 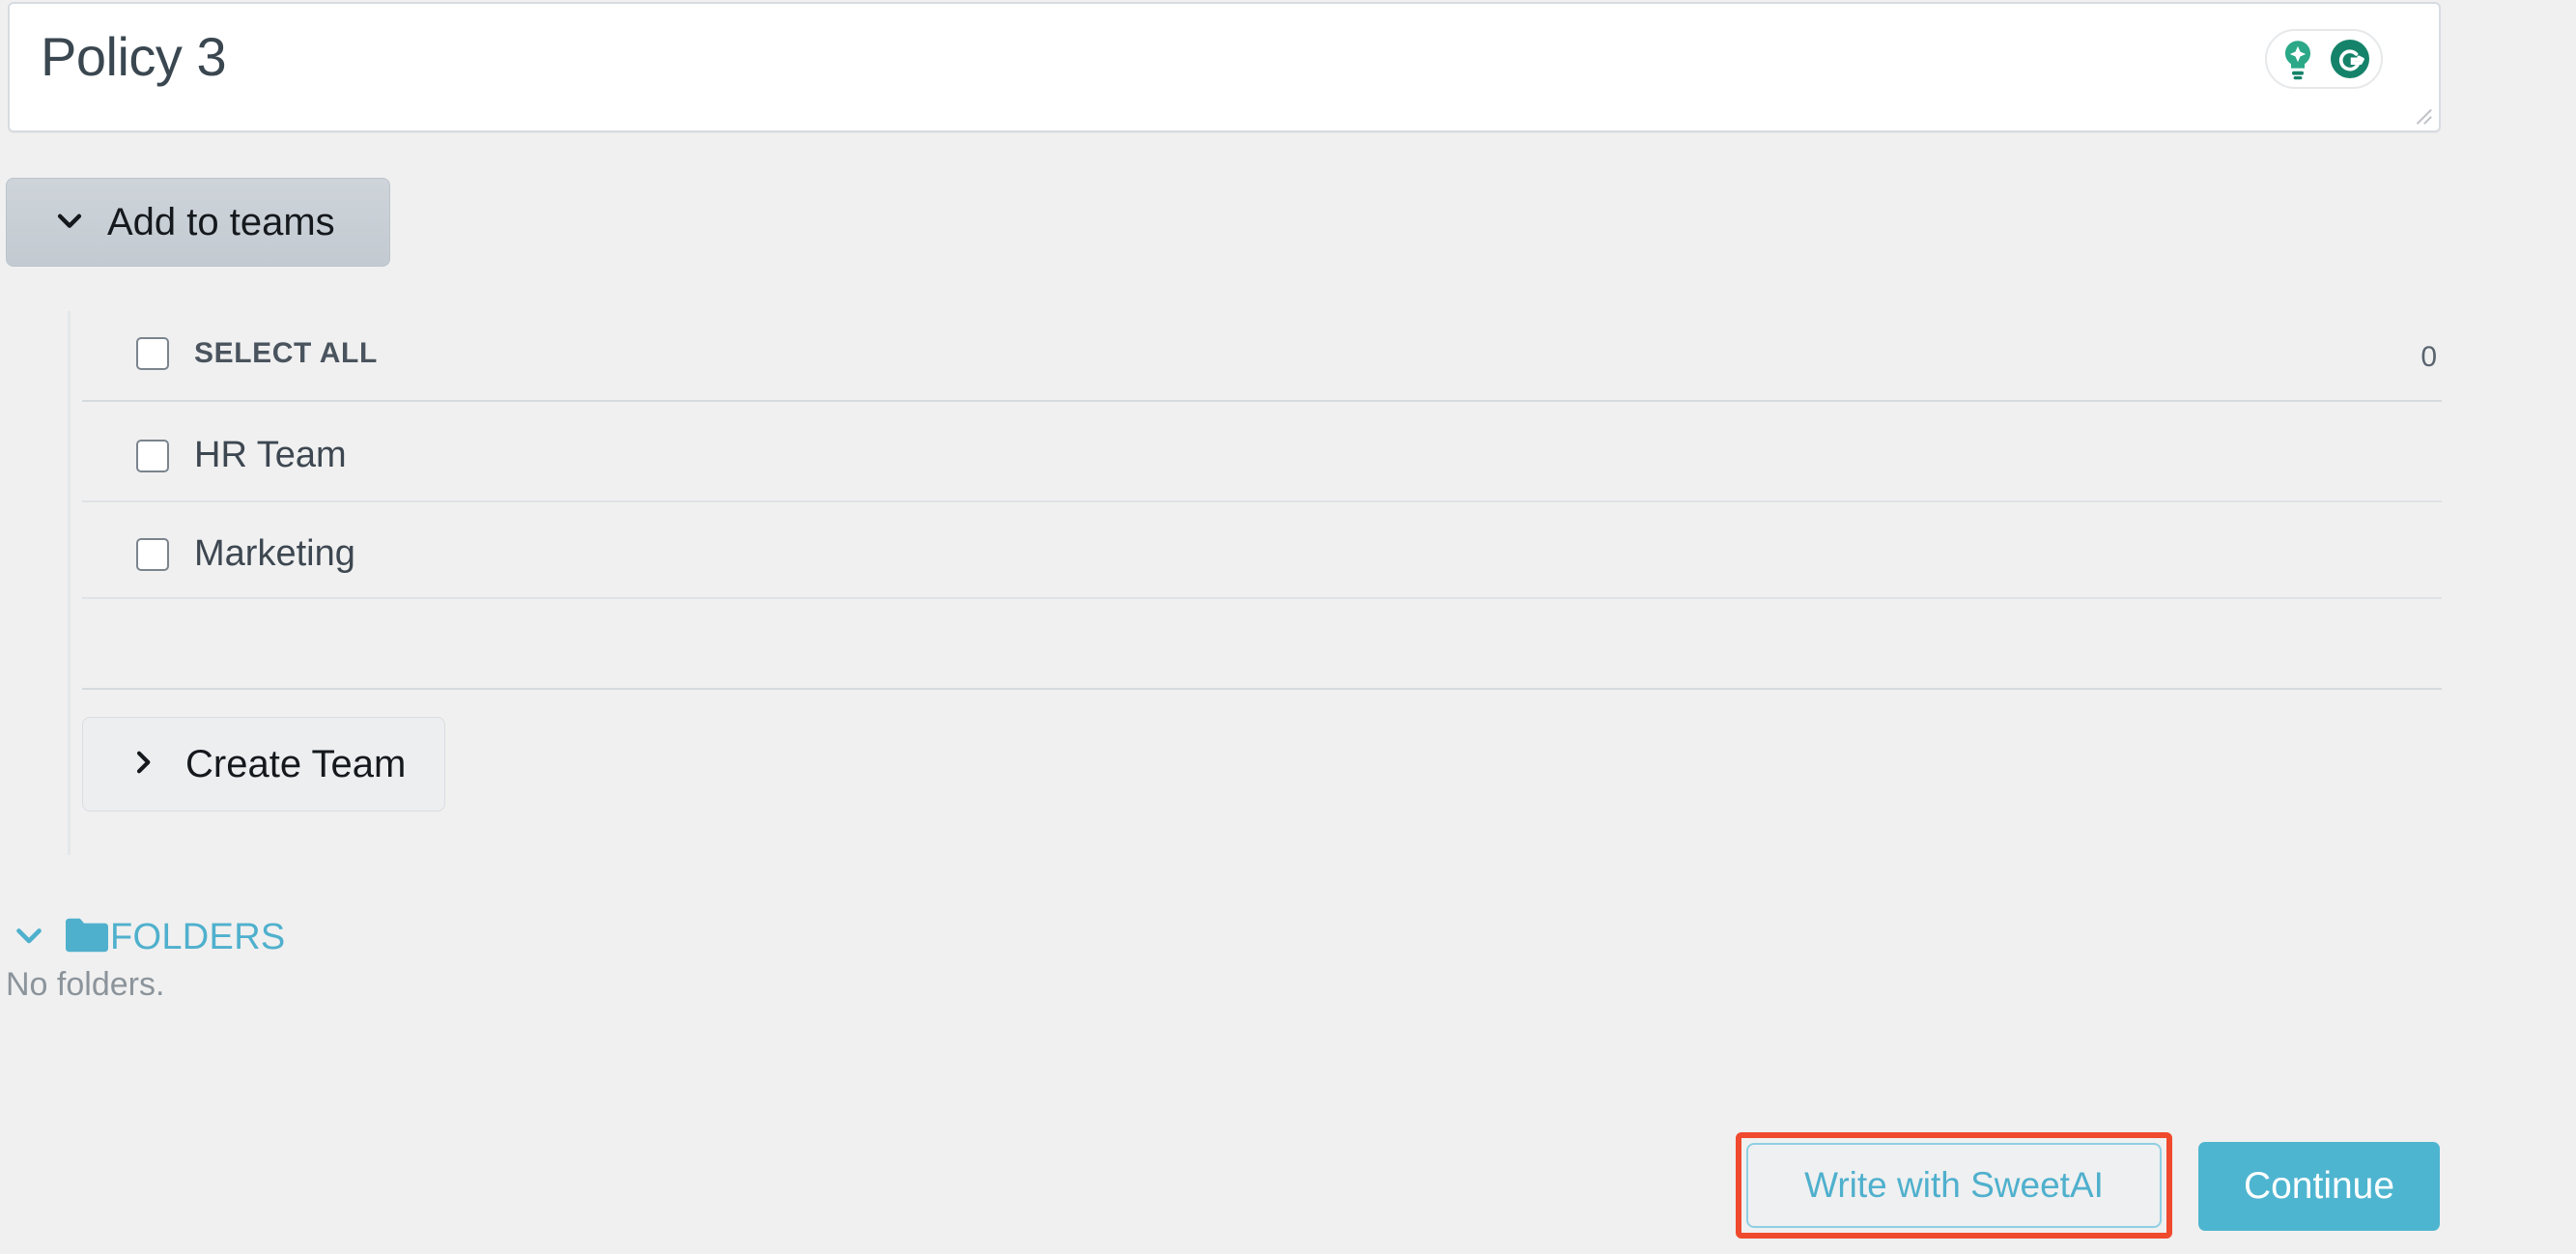 I want to click on document-title-value: Policy 3, so click(x=134, y=57).